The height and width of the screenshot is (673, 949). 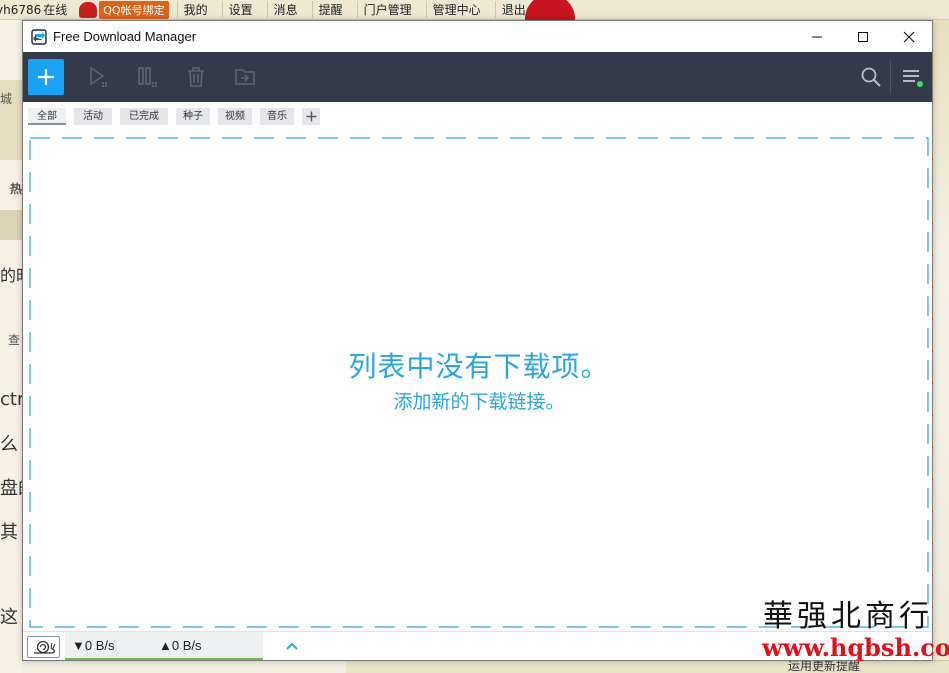 I want to click on filter-tabs: 全部 活动 已完成 种子 视频 音乐, so click(x=477, y=116).